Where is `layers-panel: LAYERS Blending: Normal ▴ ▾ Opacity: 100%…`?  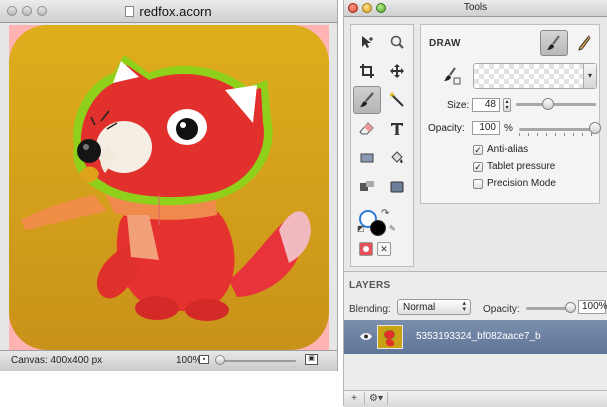
layers-panel: LAYERS Blending: Normal ▴ ▾ Opacity: 100%… is located at coordinates (475, 339).